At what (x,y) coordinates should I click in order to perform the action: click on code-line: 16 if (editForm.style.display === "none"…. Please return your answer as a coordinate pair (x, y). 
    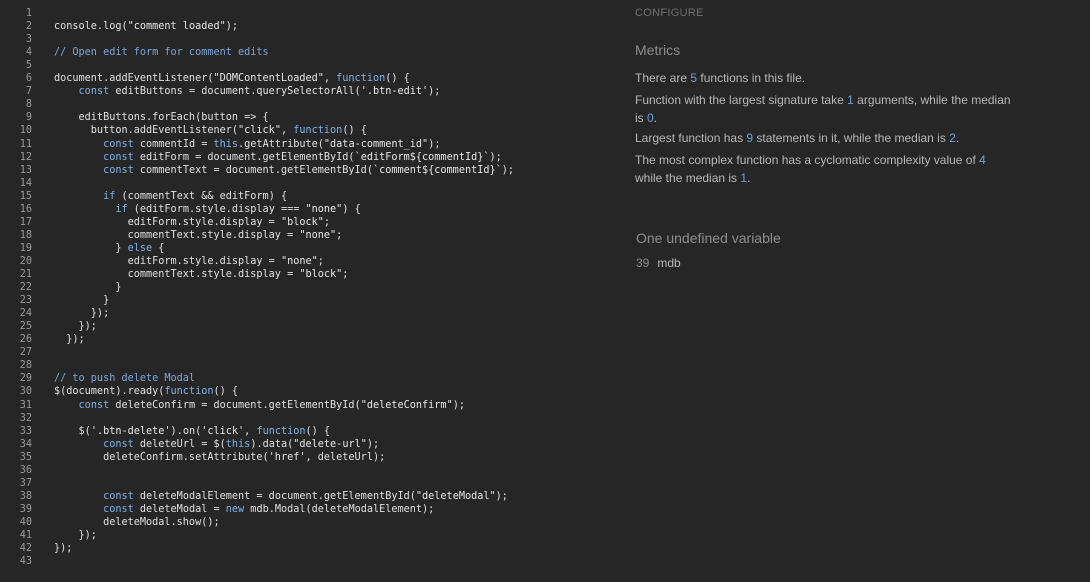
    Looking at the image, I should click on (180, 209).